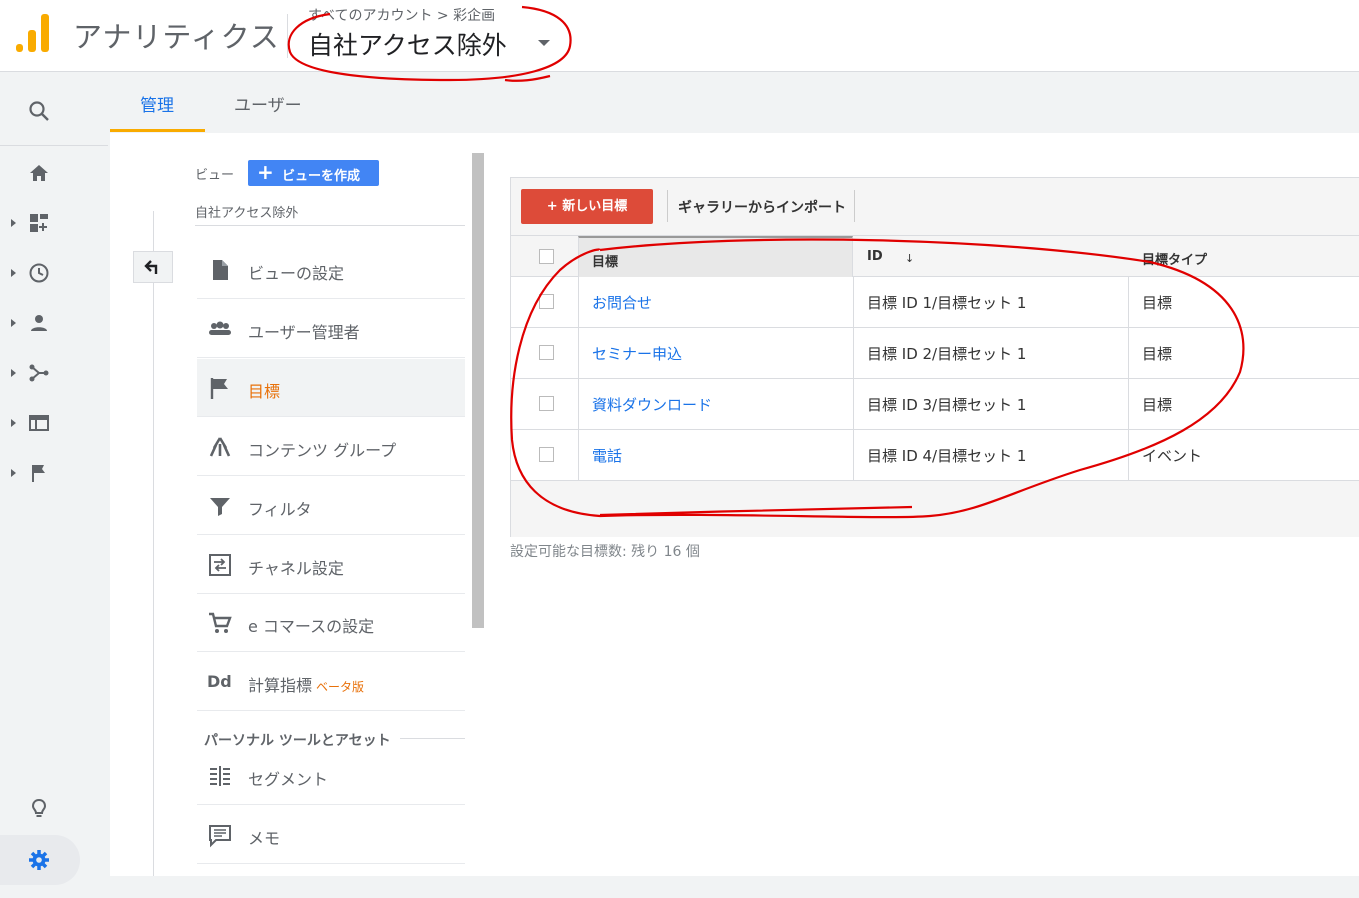  I want to click on goal-id: 目標 ID 1/目標セット 1, so click(947, 303).